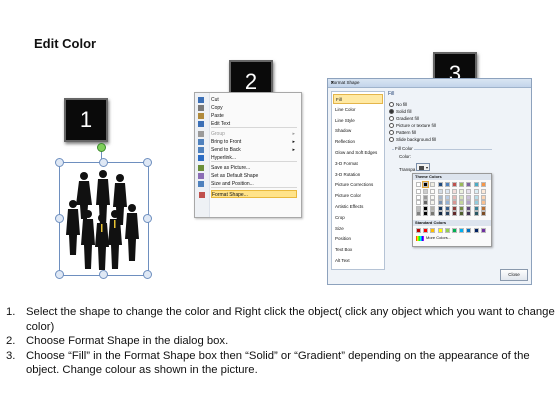 Image resolution: width=560 pixels, height=420 pixels. Describe the element at coordinates (247, 134) in the screenshot. I see `menu-item: Group ▸` at that location.